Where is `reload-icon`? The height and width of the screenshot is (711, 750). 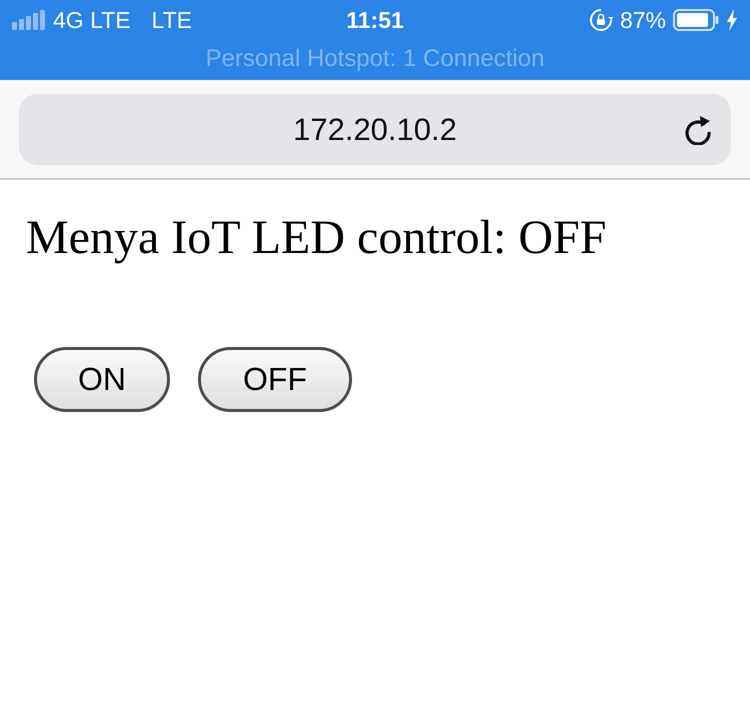 reload-icon is located at coordinates (698, 129).